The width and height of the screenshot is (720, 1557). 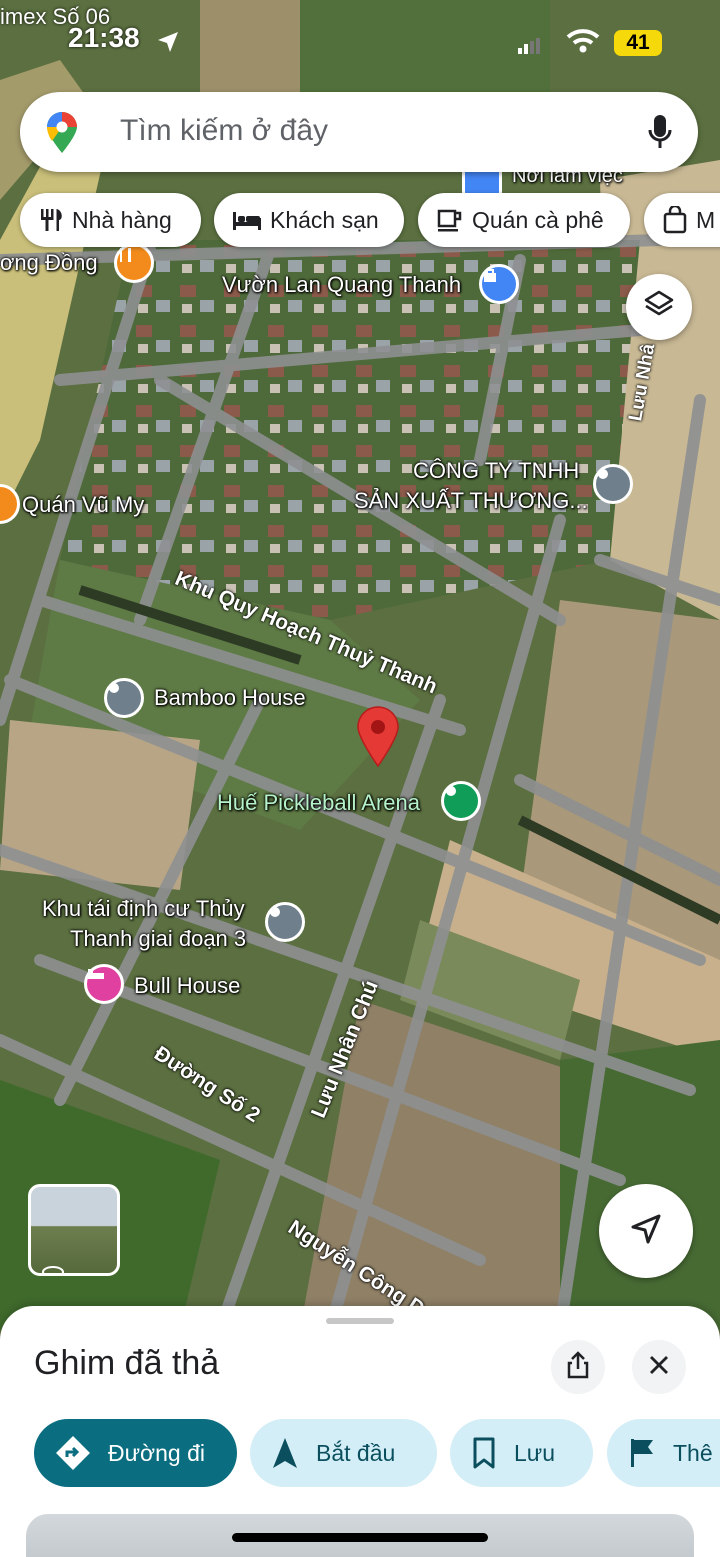 What do you see at coordinates (73, 1453) in the screenshot?
I see `directions-icon` at bounding box center [73, 1453].